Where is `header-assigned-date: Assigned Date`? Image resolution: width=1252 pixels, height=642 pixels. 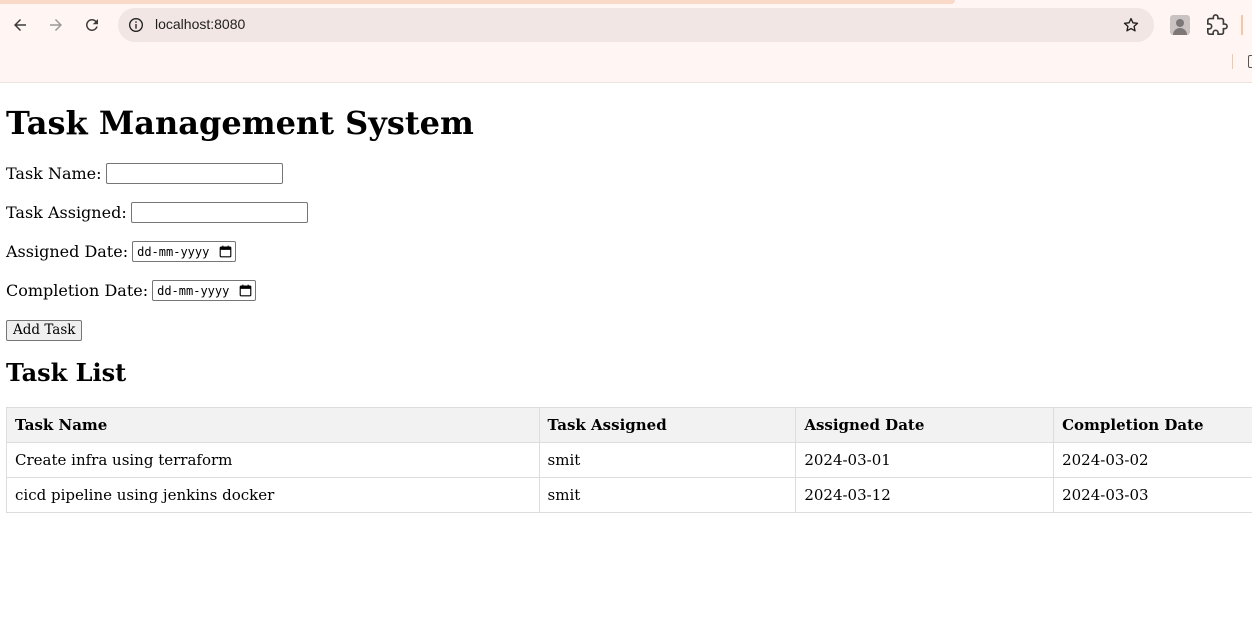
header-assigned-date: Assigned Date is located at coordinates (925, 425).